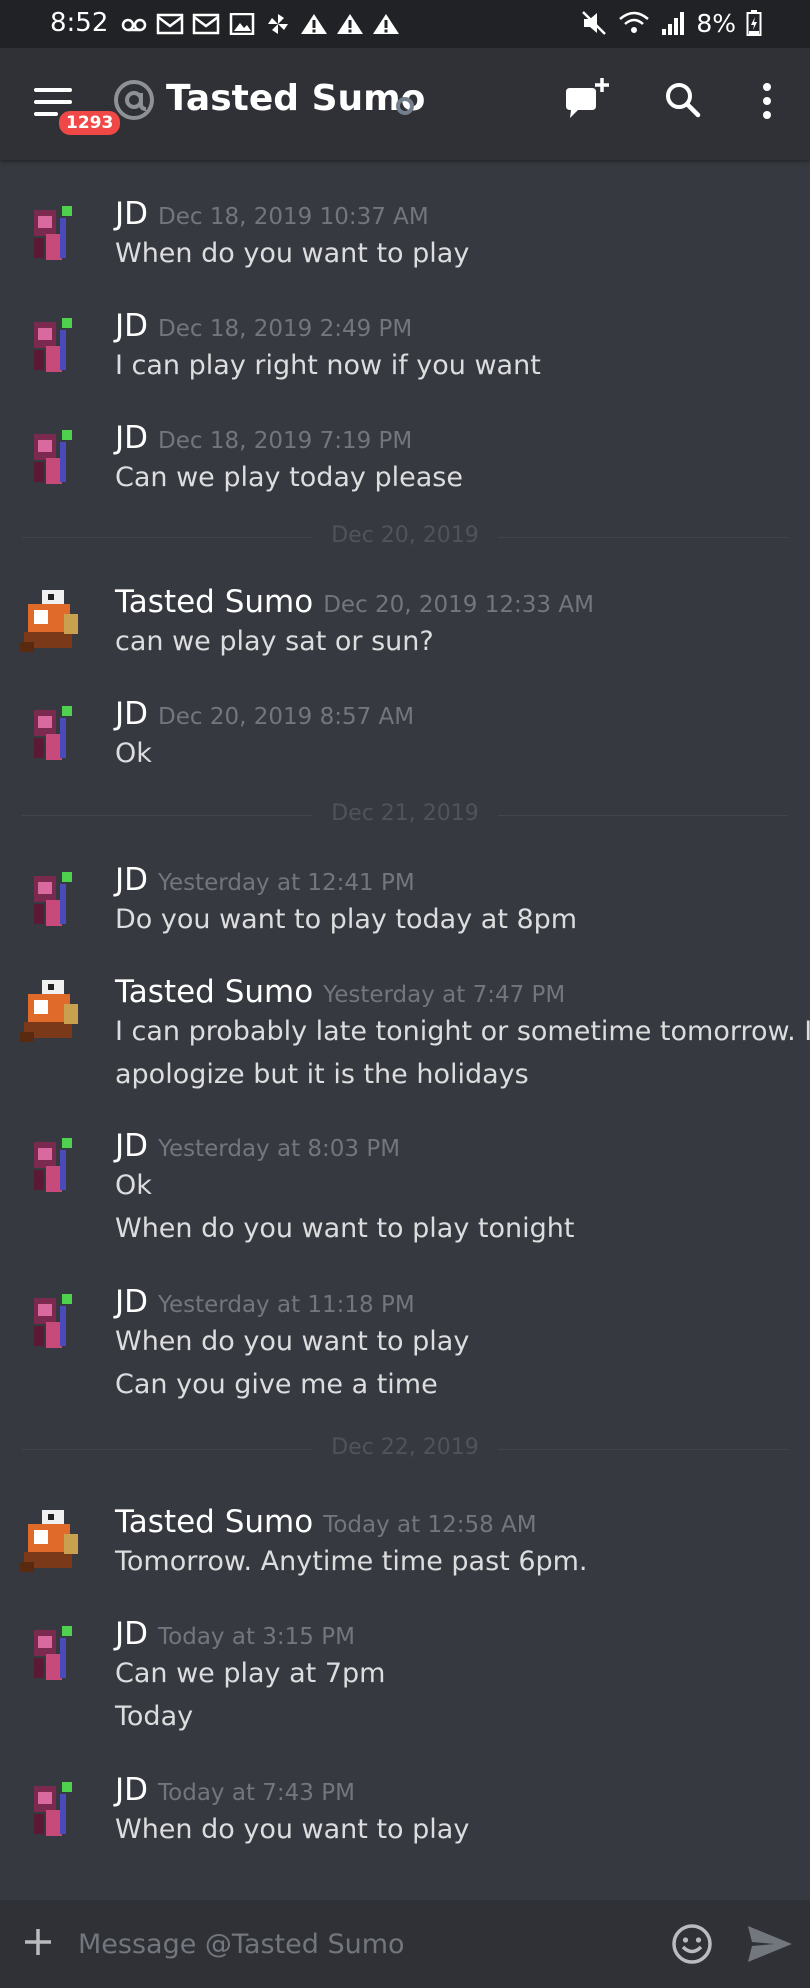 Image resolution: width=810 pixels, height=1988 pixels. Describe the element at coordinates (38, 1942) in the screenshot. I see `add-attachment-button` at that location.